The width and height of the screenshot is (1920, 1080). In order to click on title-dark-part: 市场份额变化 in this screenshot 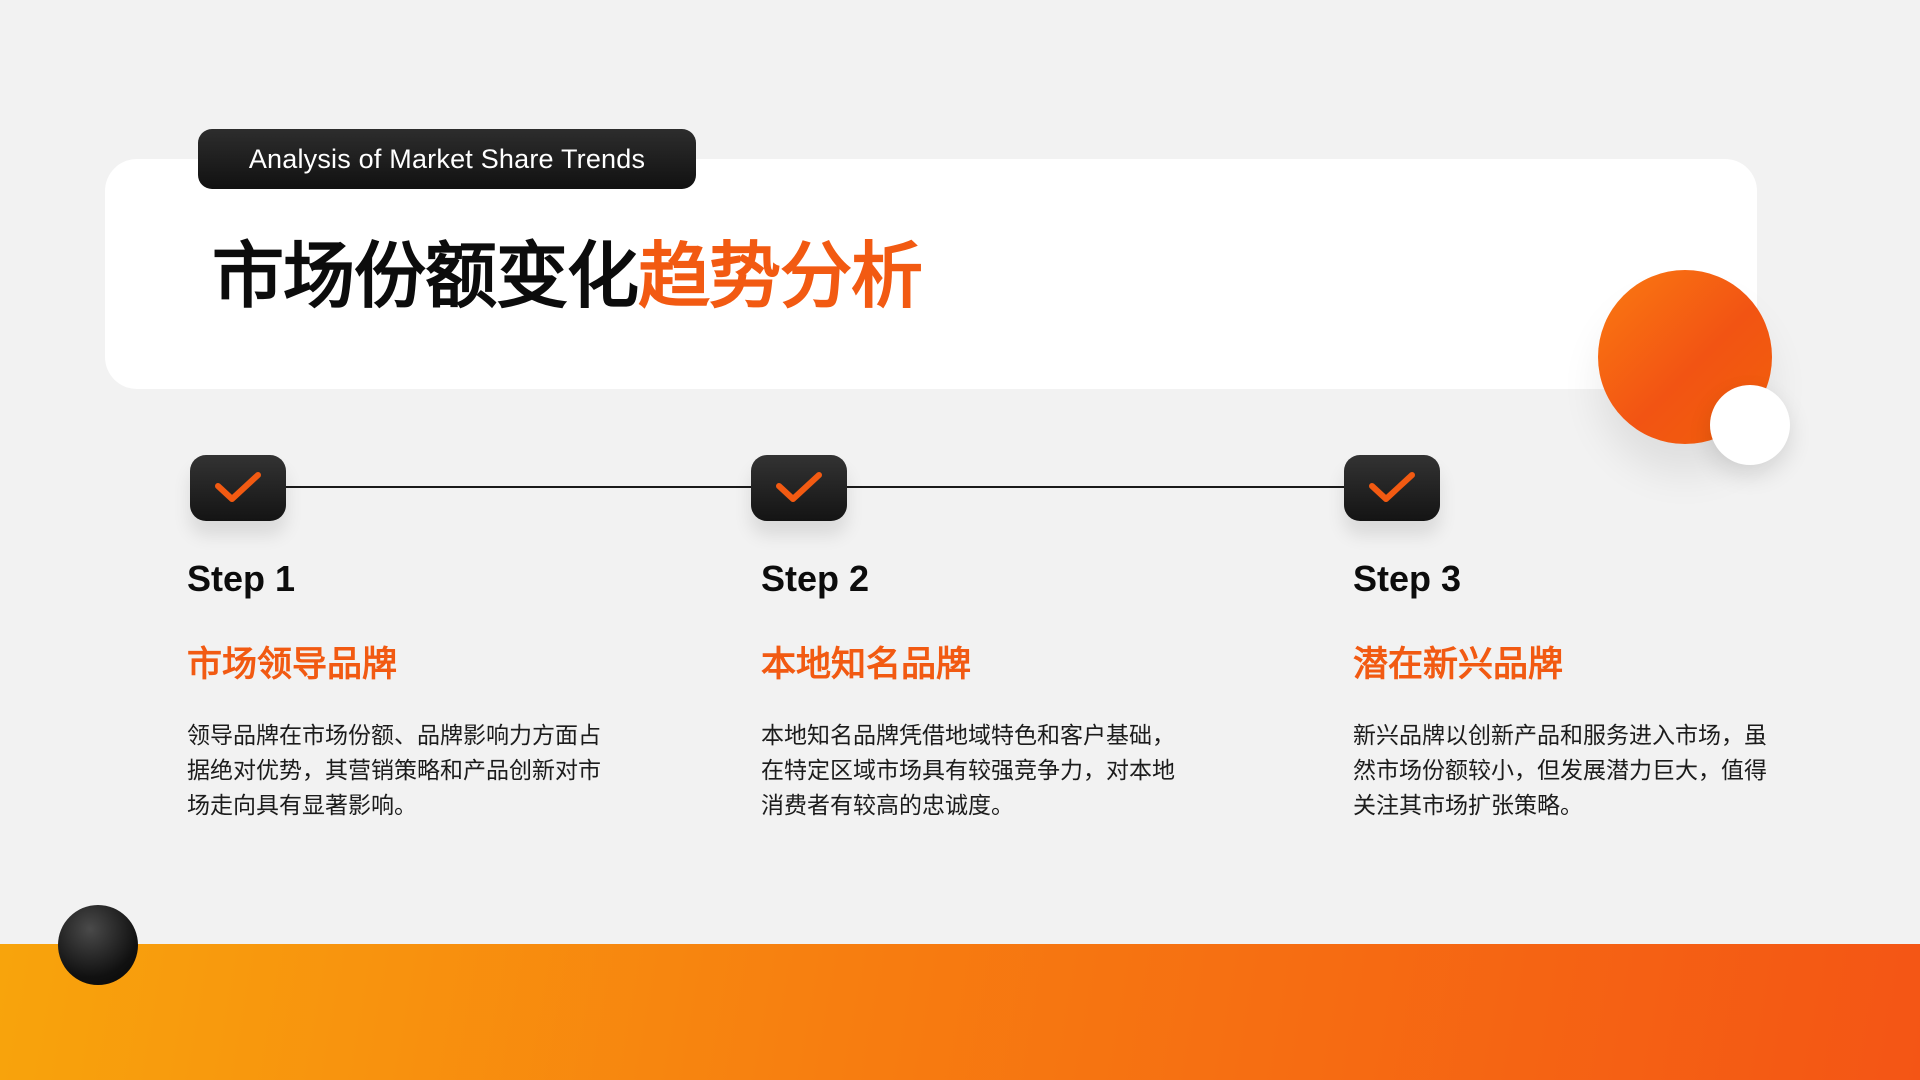, I will do `click(425, 276)`.